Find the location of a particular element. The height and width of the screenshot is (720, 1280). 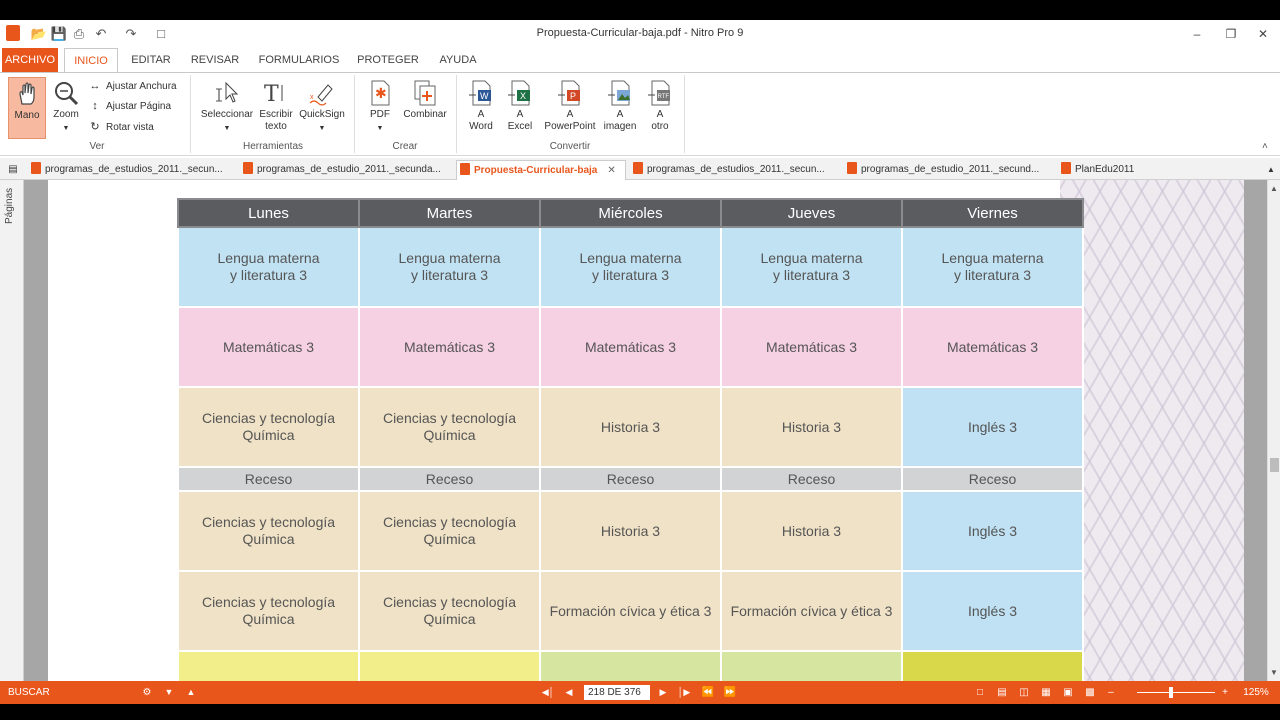

restore-icon: ❐ is located at coordinates (1231, 34).